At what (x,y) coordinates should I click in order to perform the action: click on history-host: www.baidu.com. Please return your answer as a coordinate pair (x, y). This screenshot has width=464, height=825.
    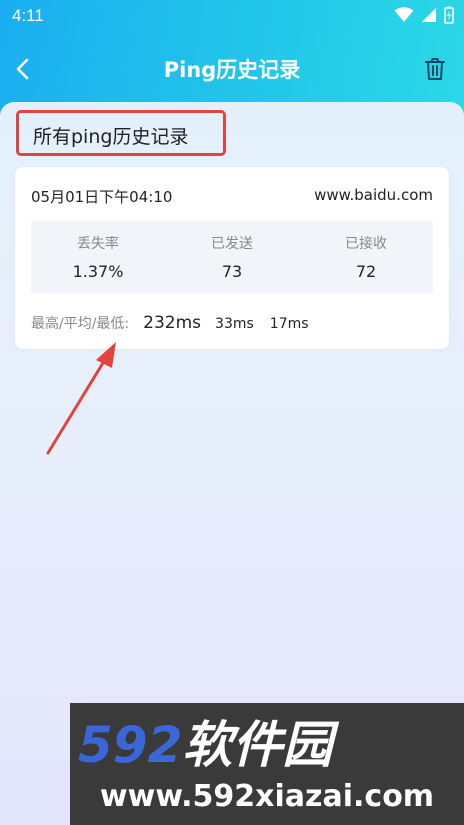
    Looking at the image, I should click on (373, 195).